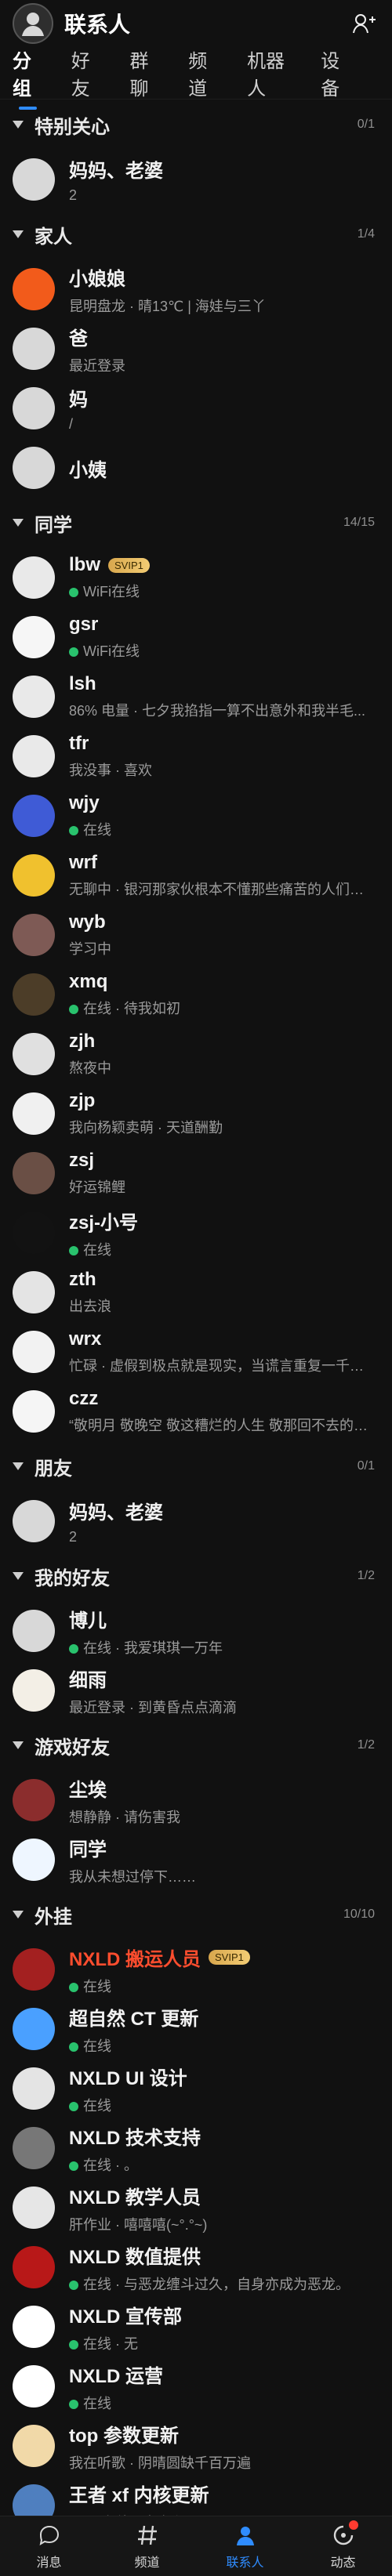 Image resolution: width=392 pixels, height=2576 pixels. Describe the element at coordinates (224, 684) in the screenshot. I see `contact-name-row: lsh` at that location.